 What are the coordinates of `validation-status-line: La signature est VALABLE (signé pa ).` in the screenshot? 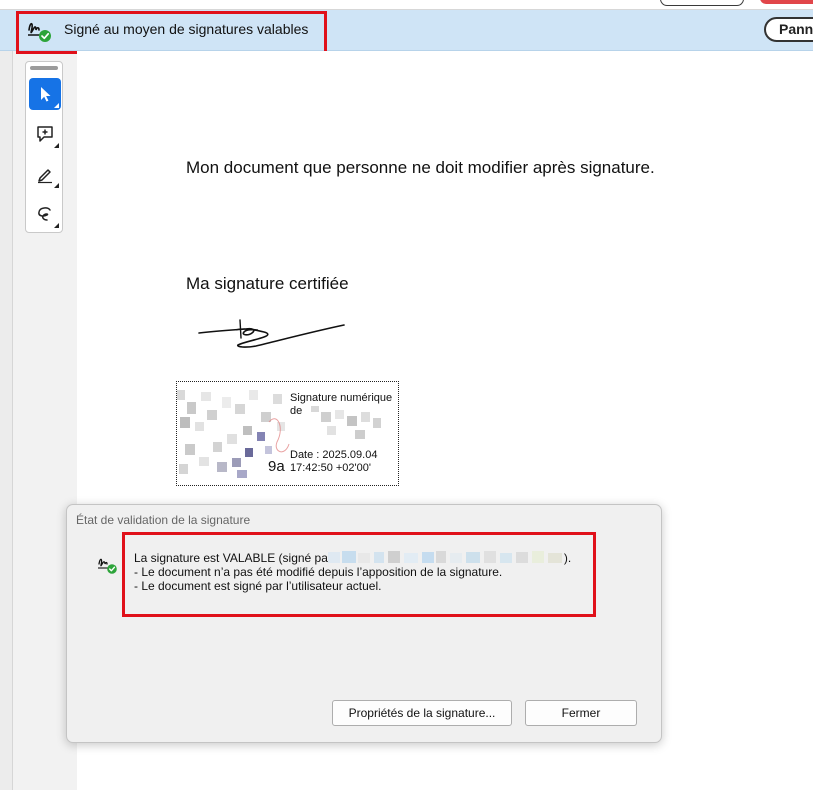 It's located at (352, 558).